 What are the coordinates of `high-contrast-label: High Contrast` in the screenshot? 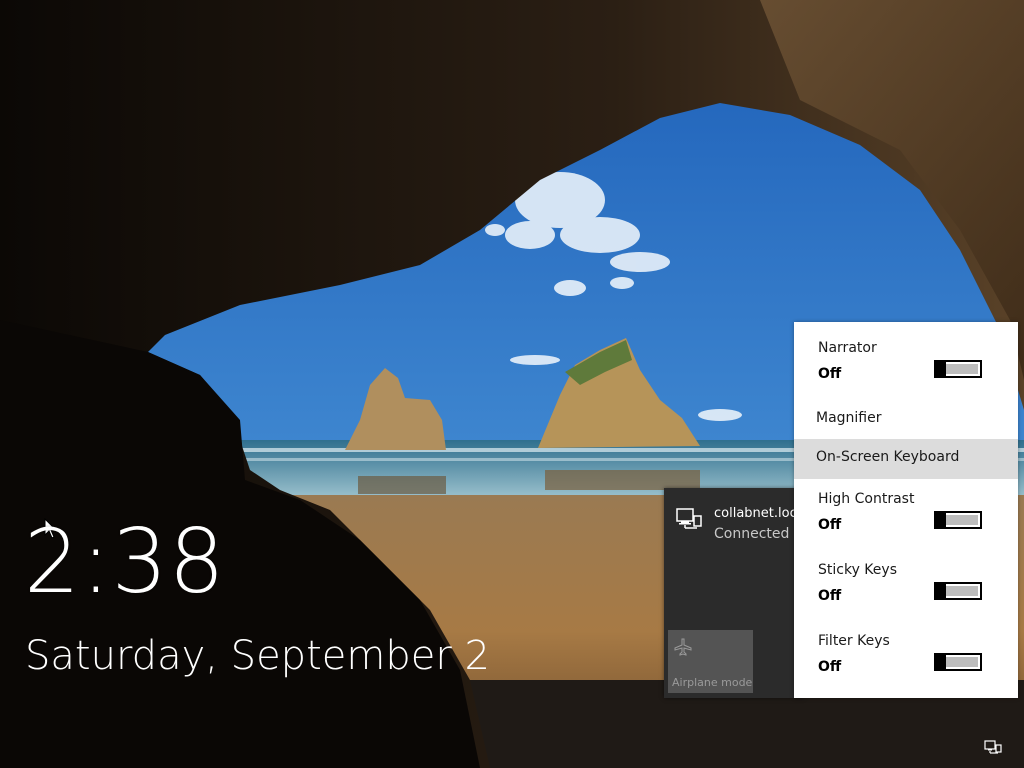 It's located at (866, 499).